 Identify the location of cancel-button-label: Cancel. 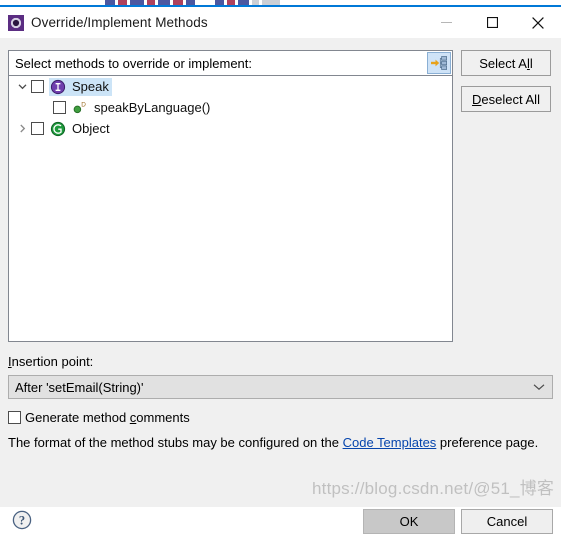
(507, 521).